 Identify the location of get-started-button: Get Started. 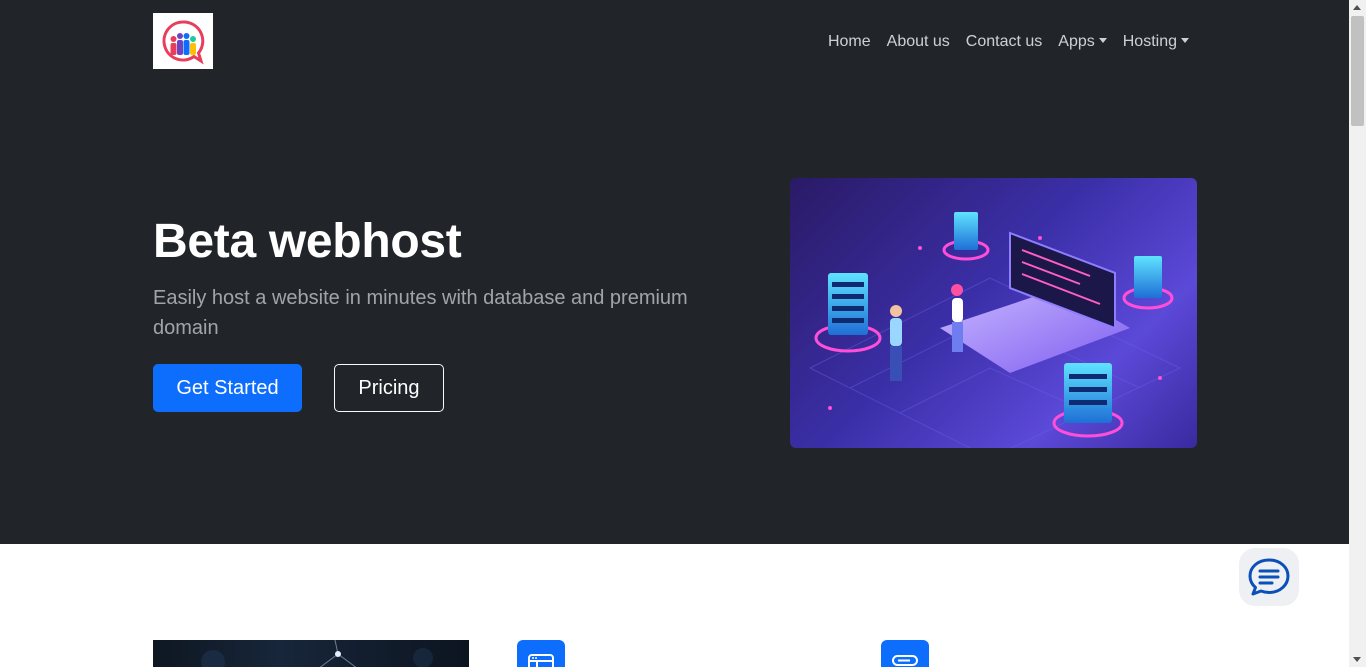
(227, 388).